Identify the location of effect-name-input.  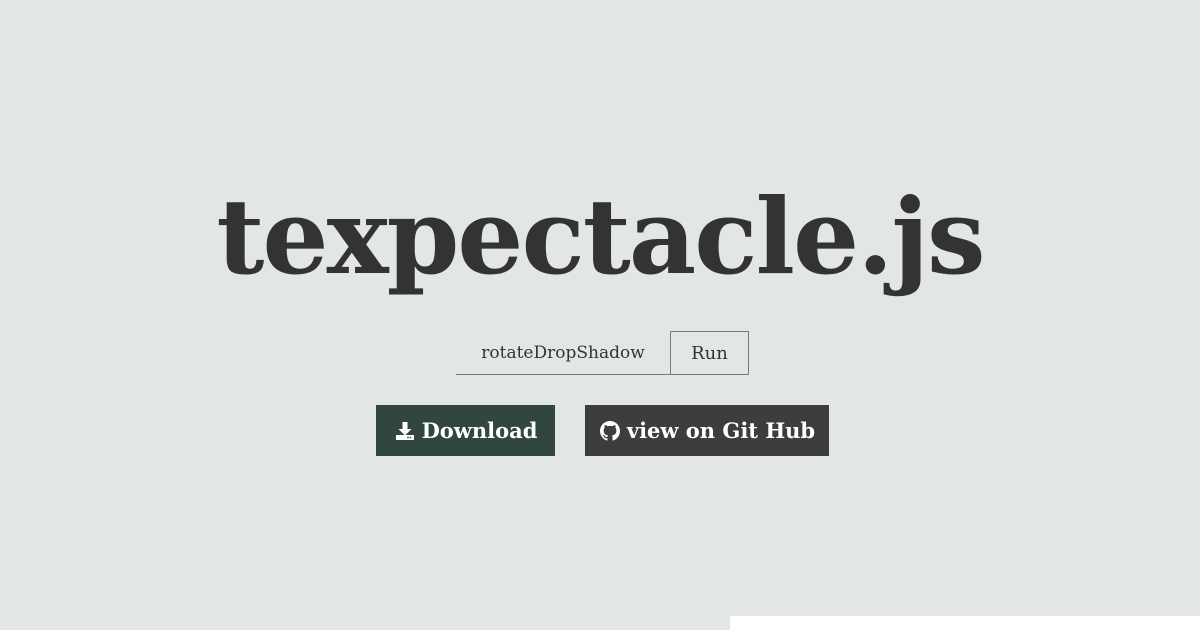
(563, 353).